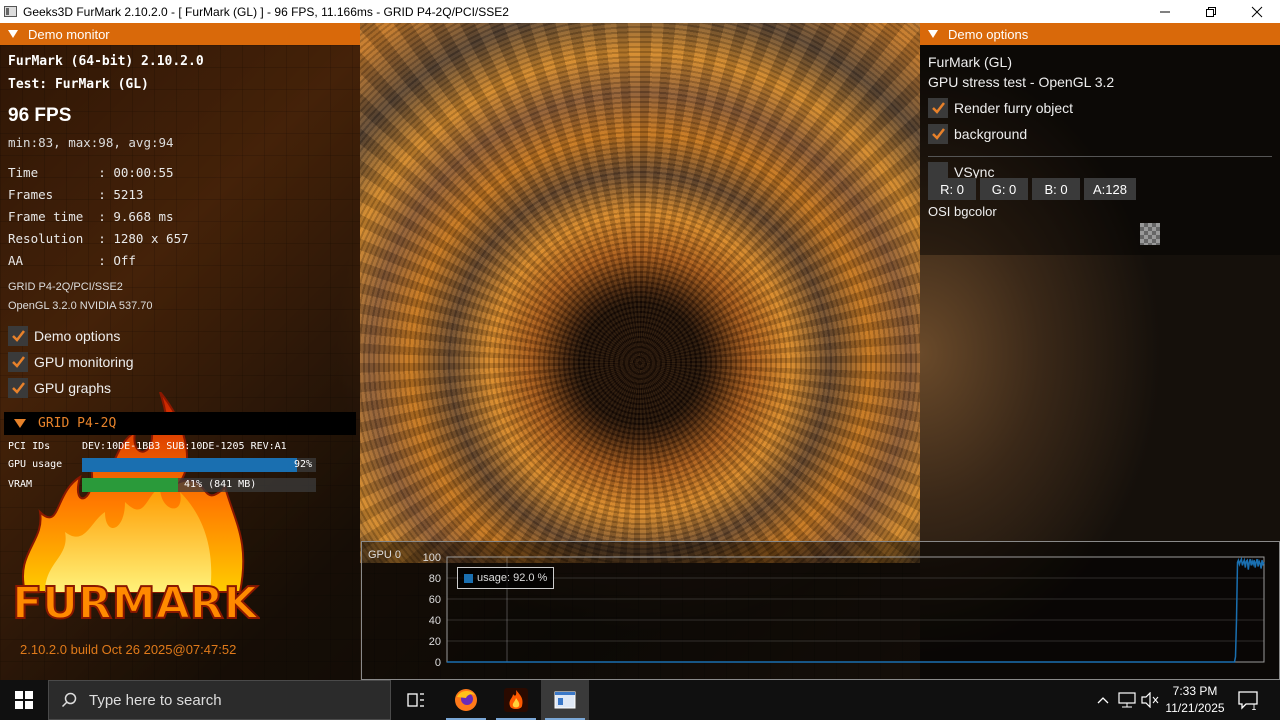  I want to click on minimize-icon, so click(1165, 11).